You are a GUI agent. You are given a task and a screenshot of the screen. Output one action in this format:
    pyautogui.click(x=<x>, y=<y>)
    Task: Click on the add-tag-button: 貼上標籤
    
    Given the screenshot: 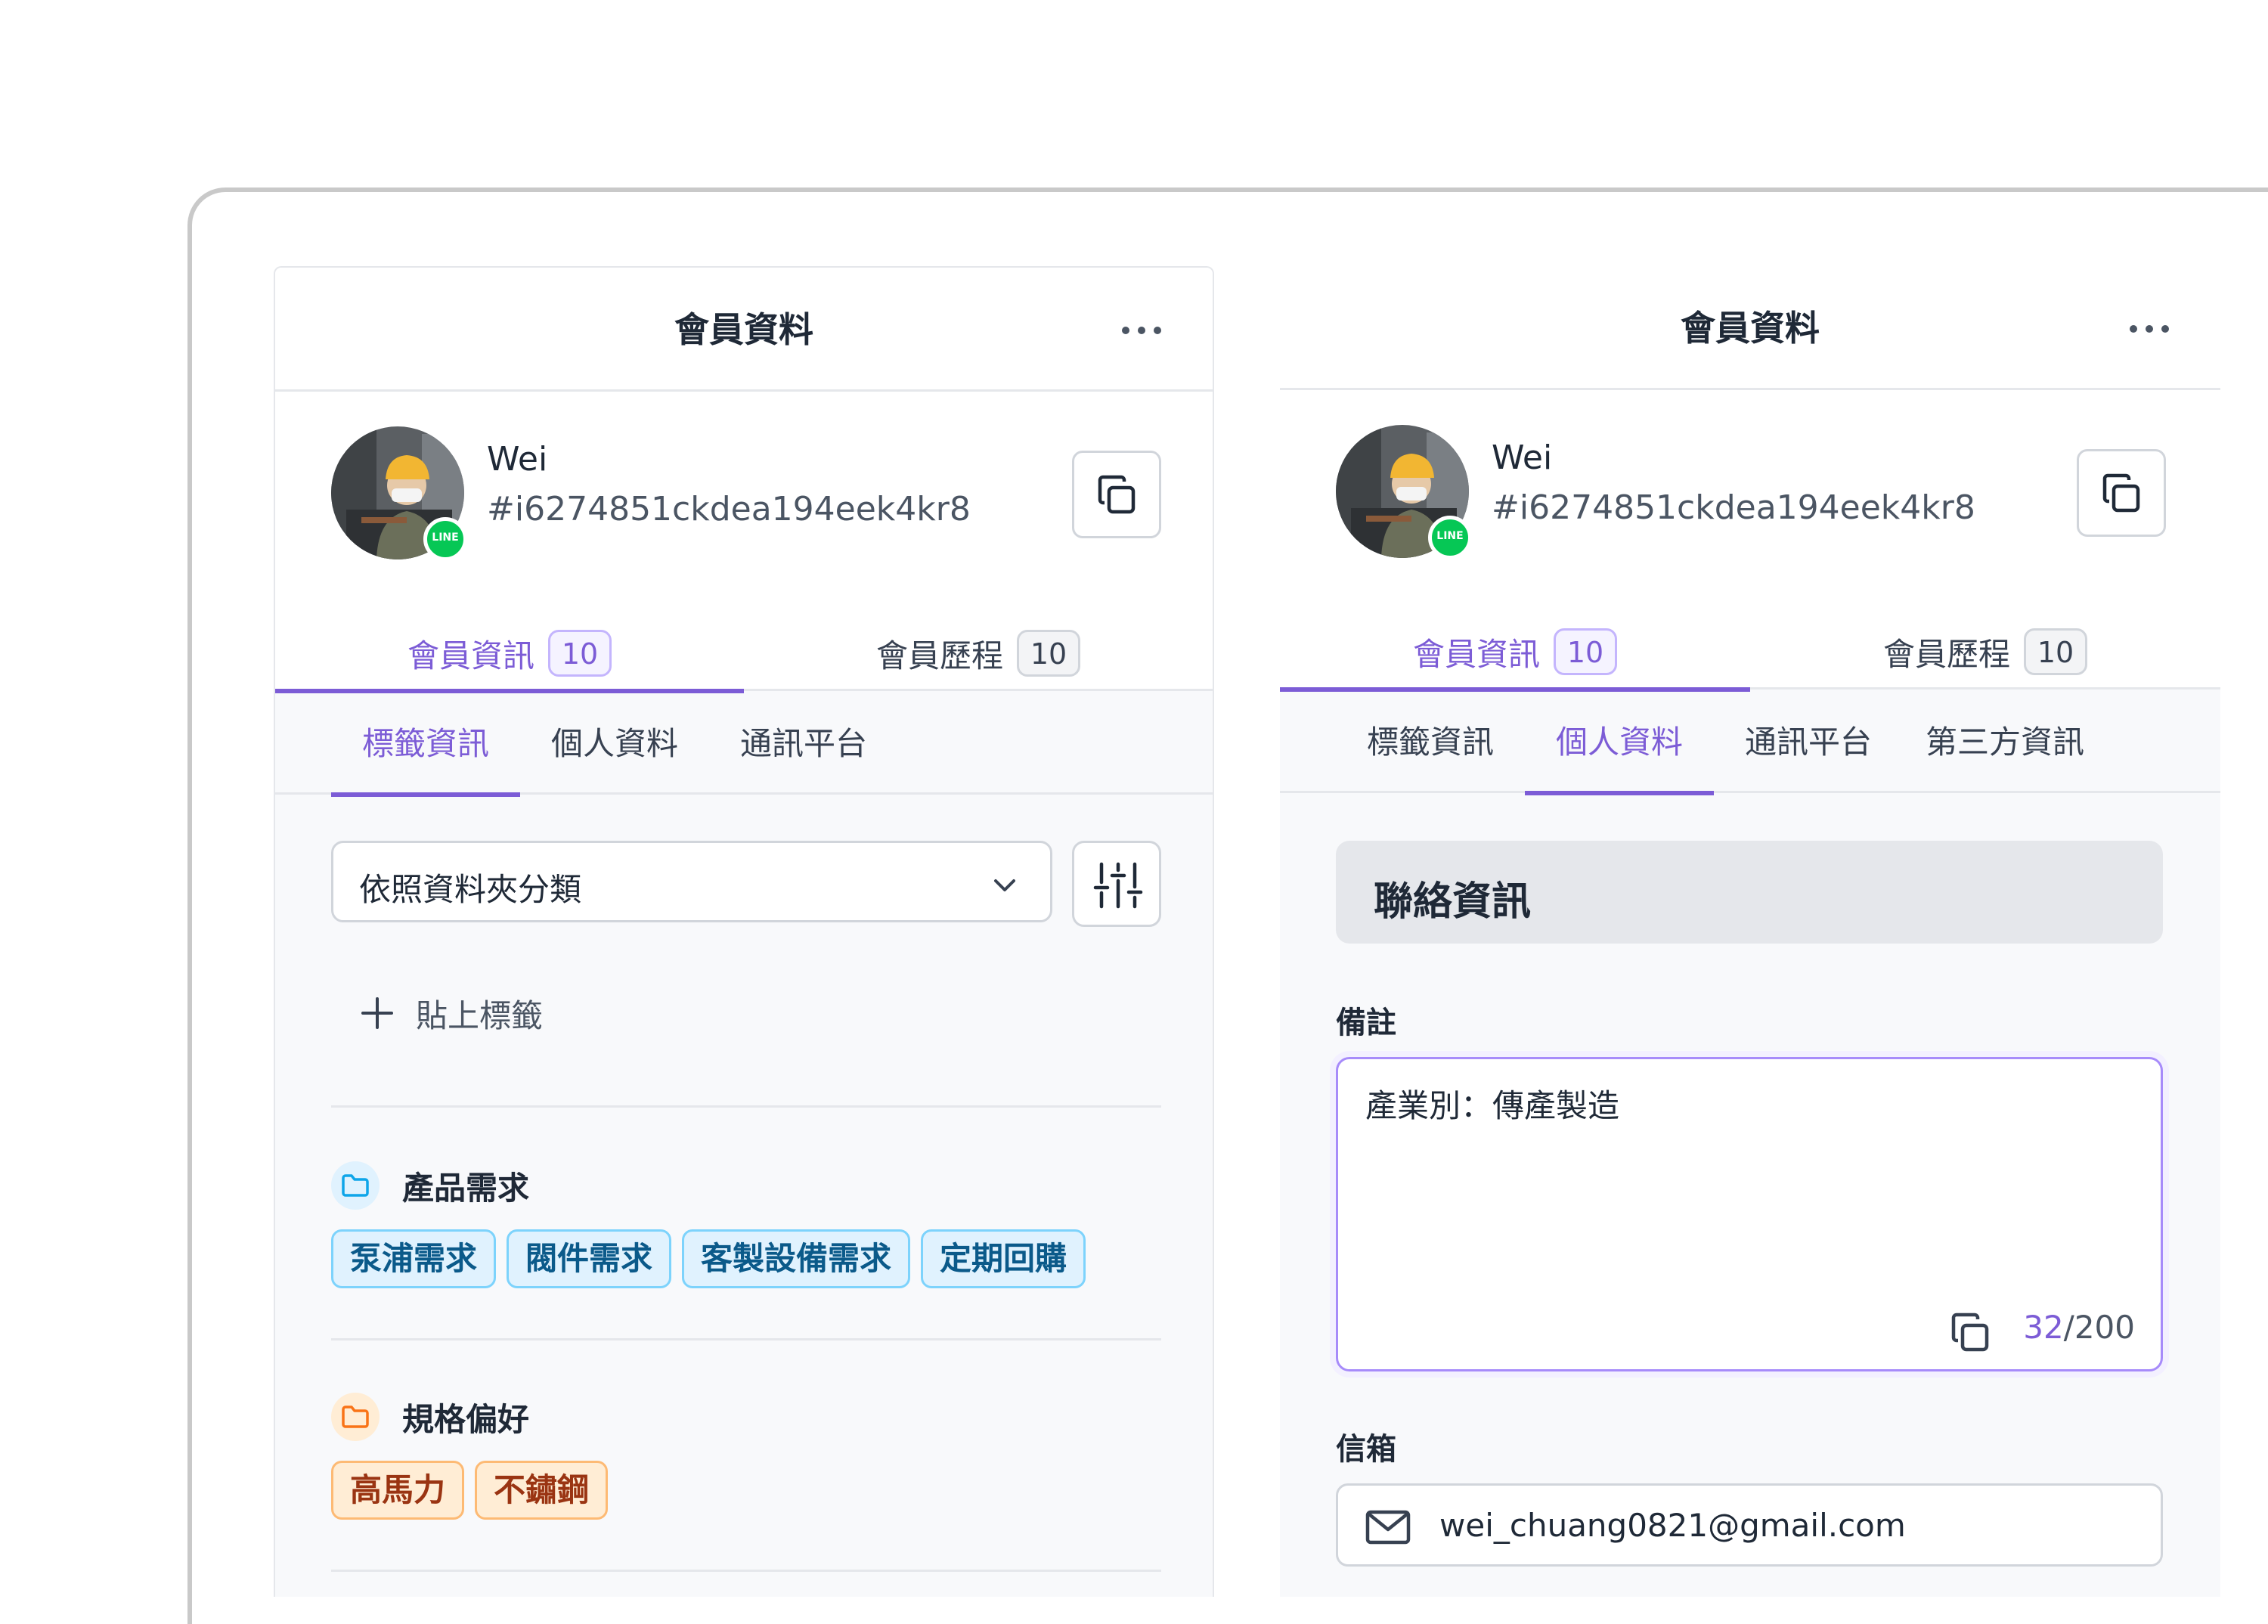 What is the action you would take?
    pyautogui.click(x=452, y=1013)
    